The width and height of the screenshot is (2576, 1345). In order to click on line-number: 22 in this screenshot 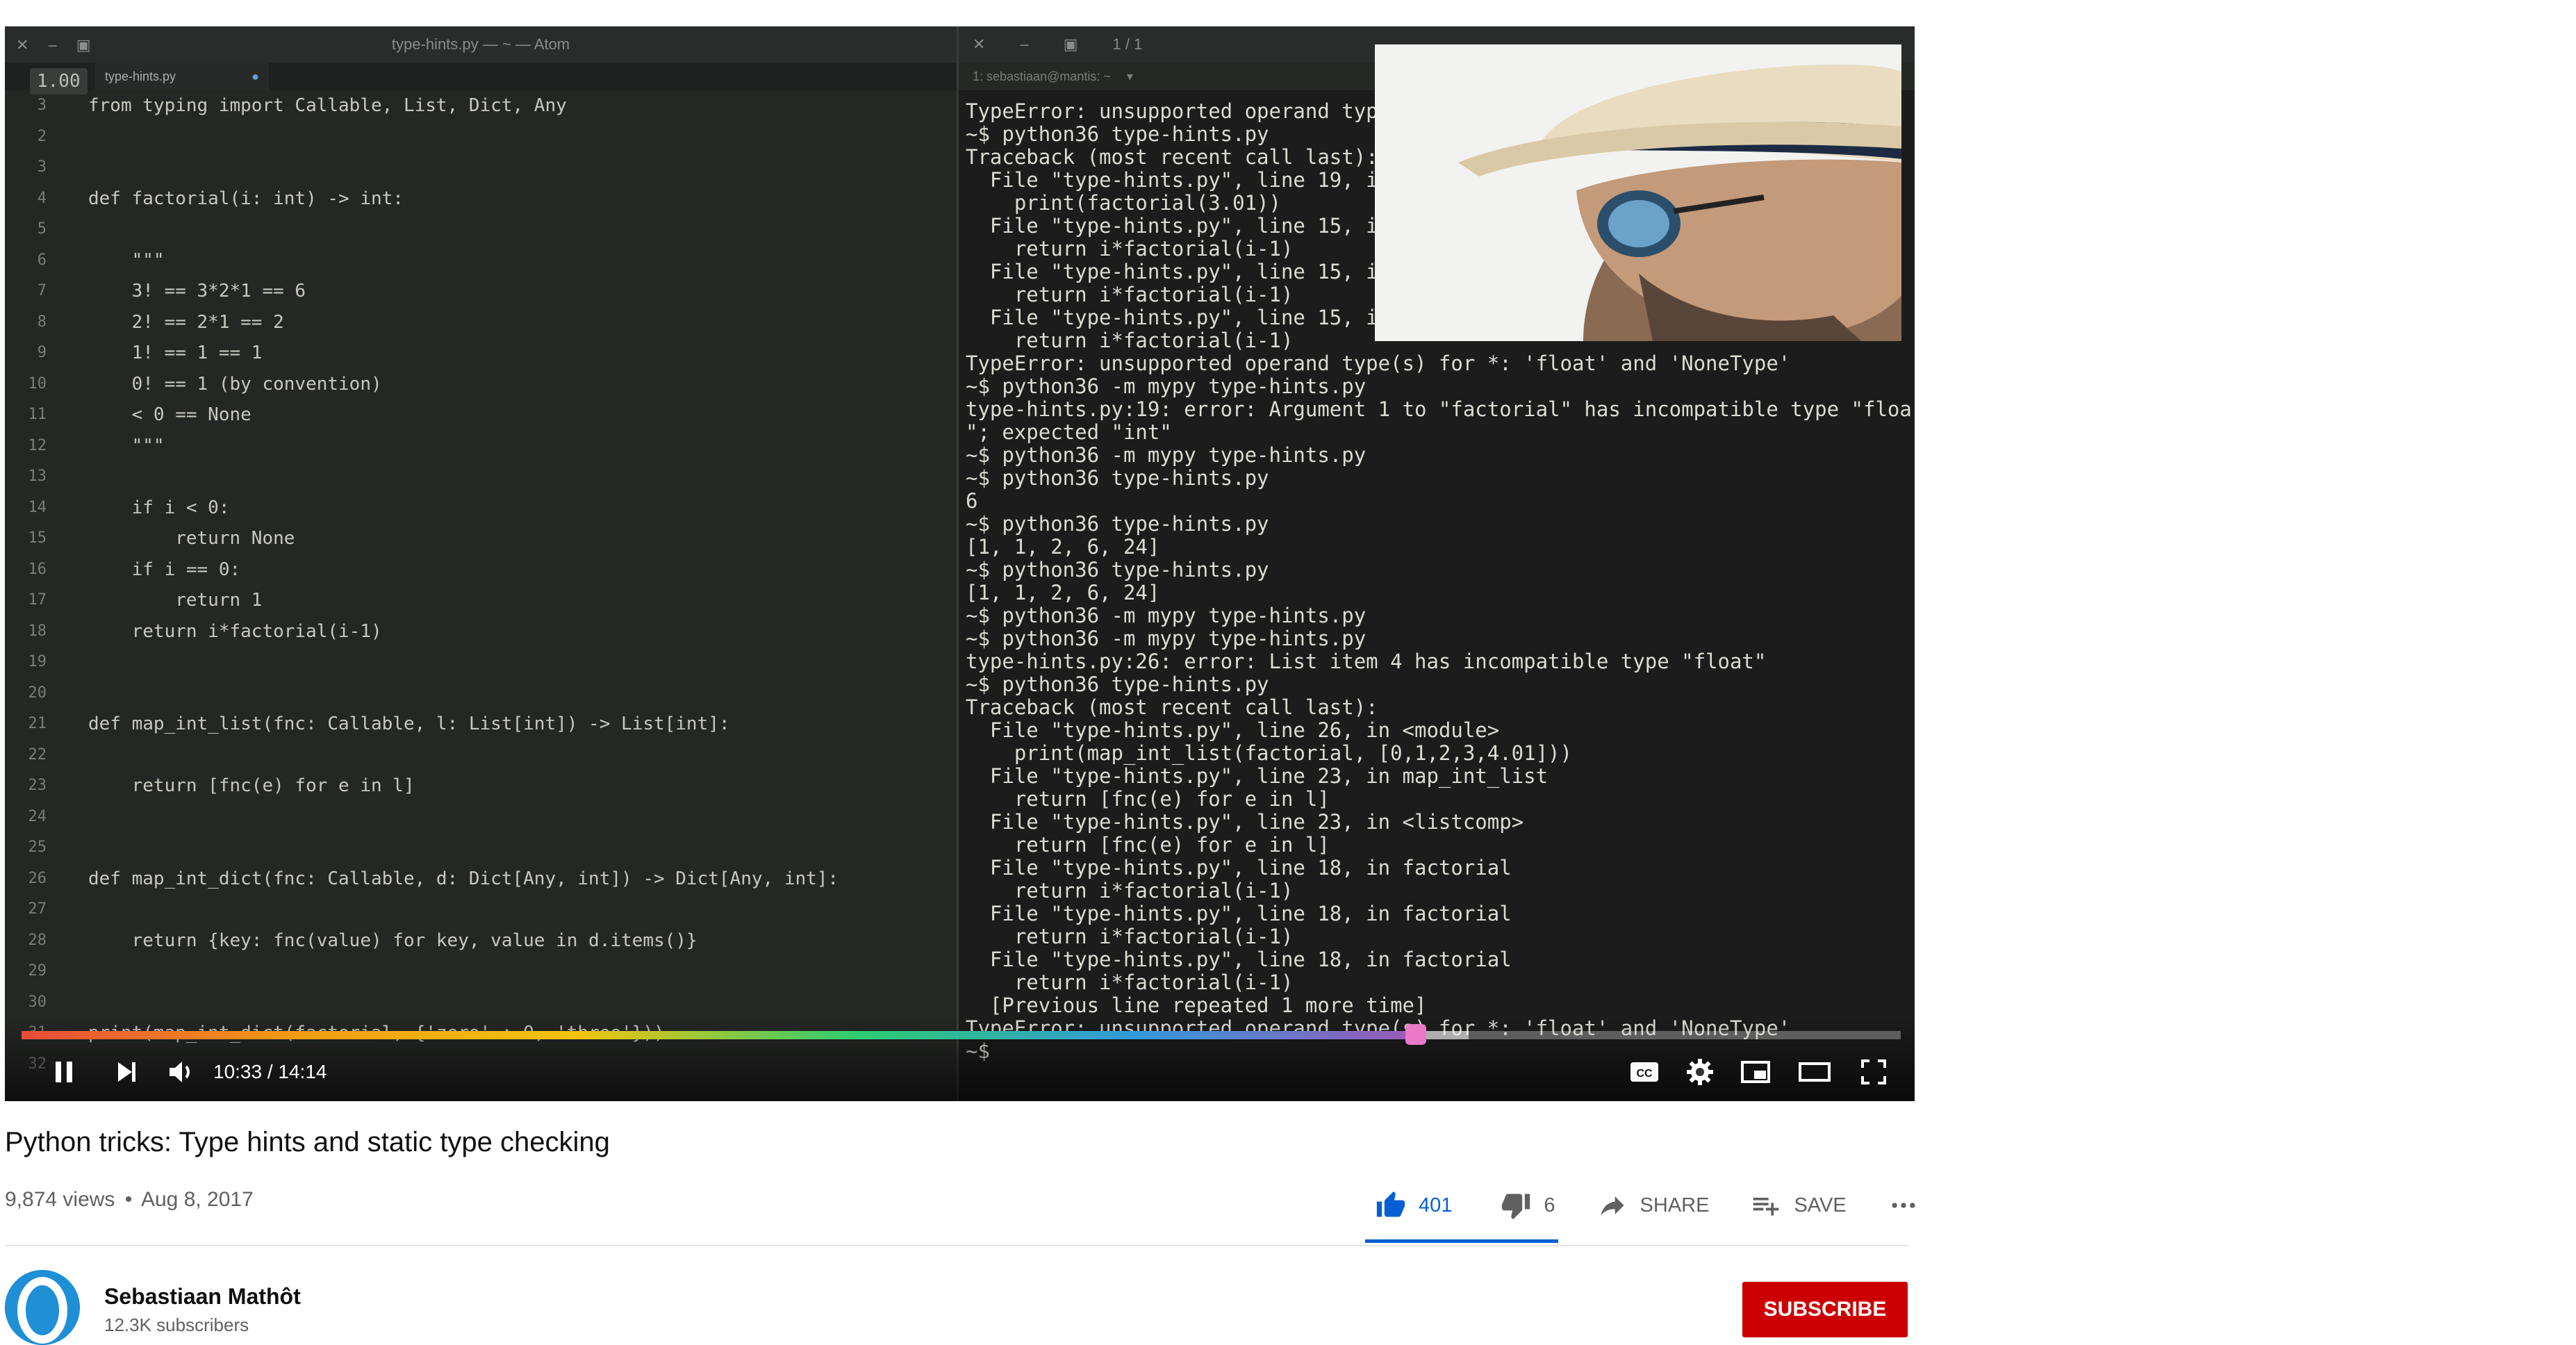, I will do `click(38, 755)`.